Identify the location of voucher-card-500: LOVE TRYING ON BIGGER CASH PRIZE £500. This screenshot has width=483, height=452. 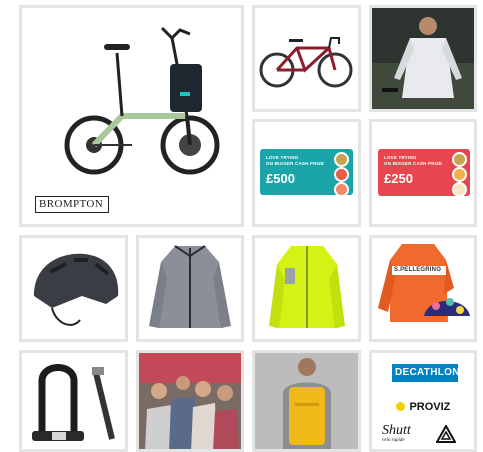
(306, 173).